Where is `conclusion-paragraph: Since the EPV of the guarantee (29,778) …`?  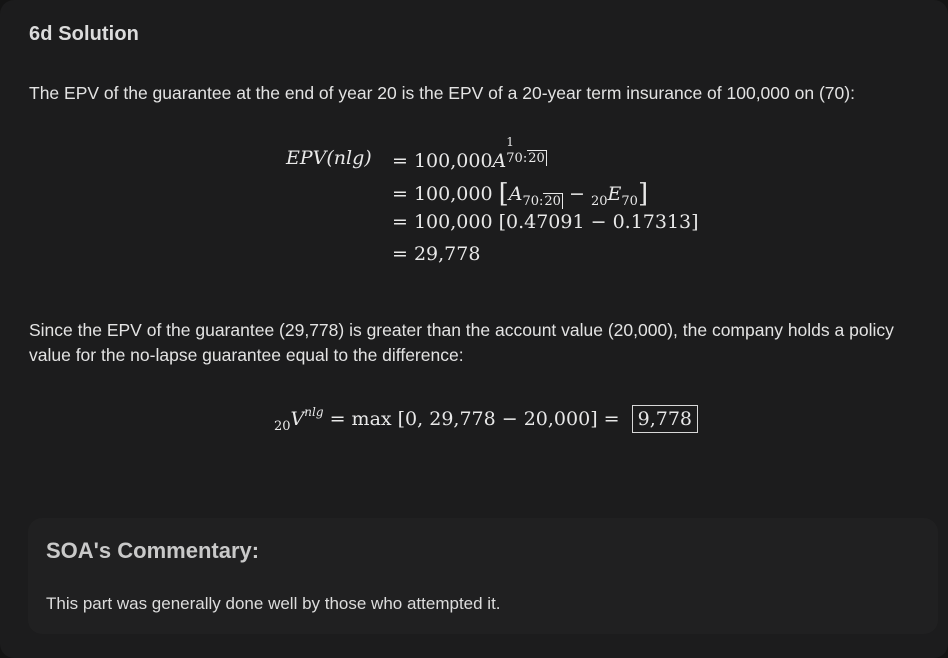 conclusion-paragraph: Since the EPV of the guarantee (29,778) … is located at coordinates (461, 342).